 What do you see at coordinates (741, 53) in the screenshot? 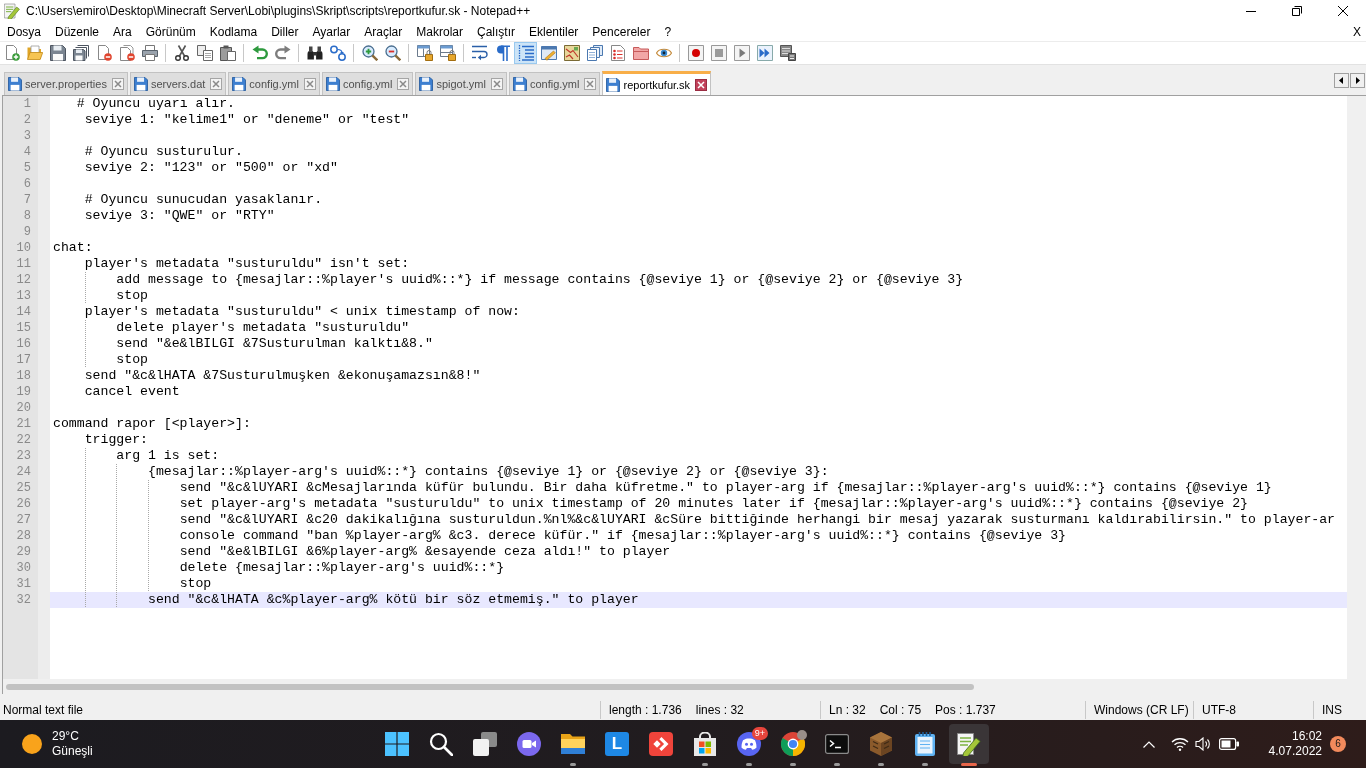
I see `play-icon` at bounding box center [741, 53].